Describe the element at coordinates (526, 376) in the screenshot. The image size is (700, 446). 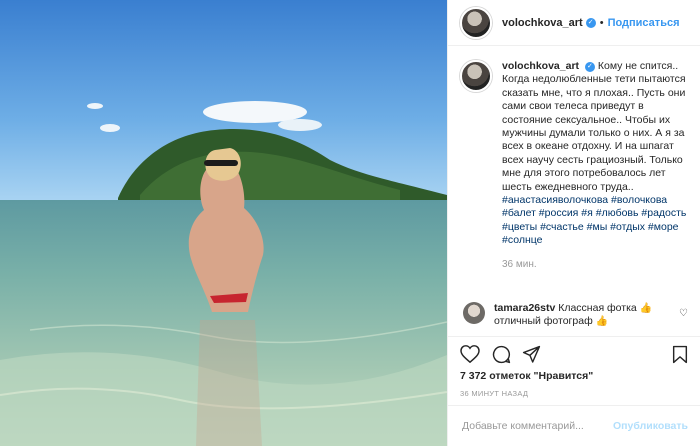
I see `likes-count: 7 372 отметок "Нравится"` at that location.